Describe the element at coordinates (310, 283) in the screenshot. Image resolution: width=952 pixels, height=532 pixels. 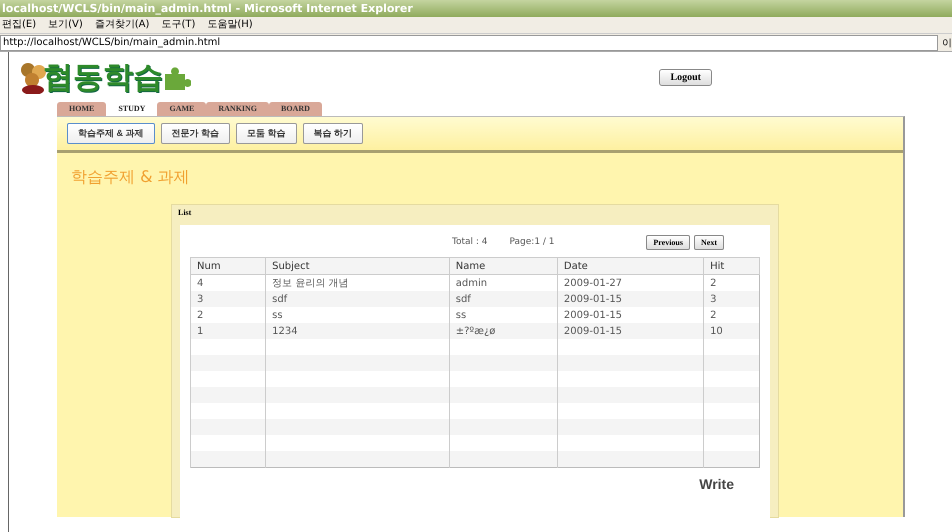
I see `table-cell: 정보 윤리의 개념` at that location.